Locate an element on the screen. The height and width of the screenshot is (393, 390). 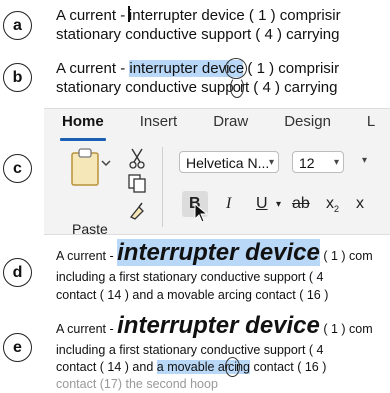
tab-layout: L is located at coordinates (369, 124).